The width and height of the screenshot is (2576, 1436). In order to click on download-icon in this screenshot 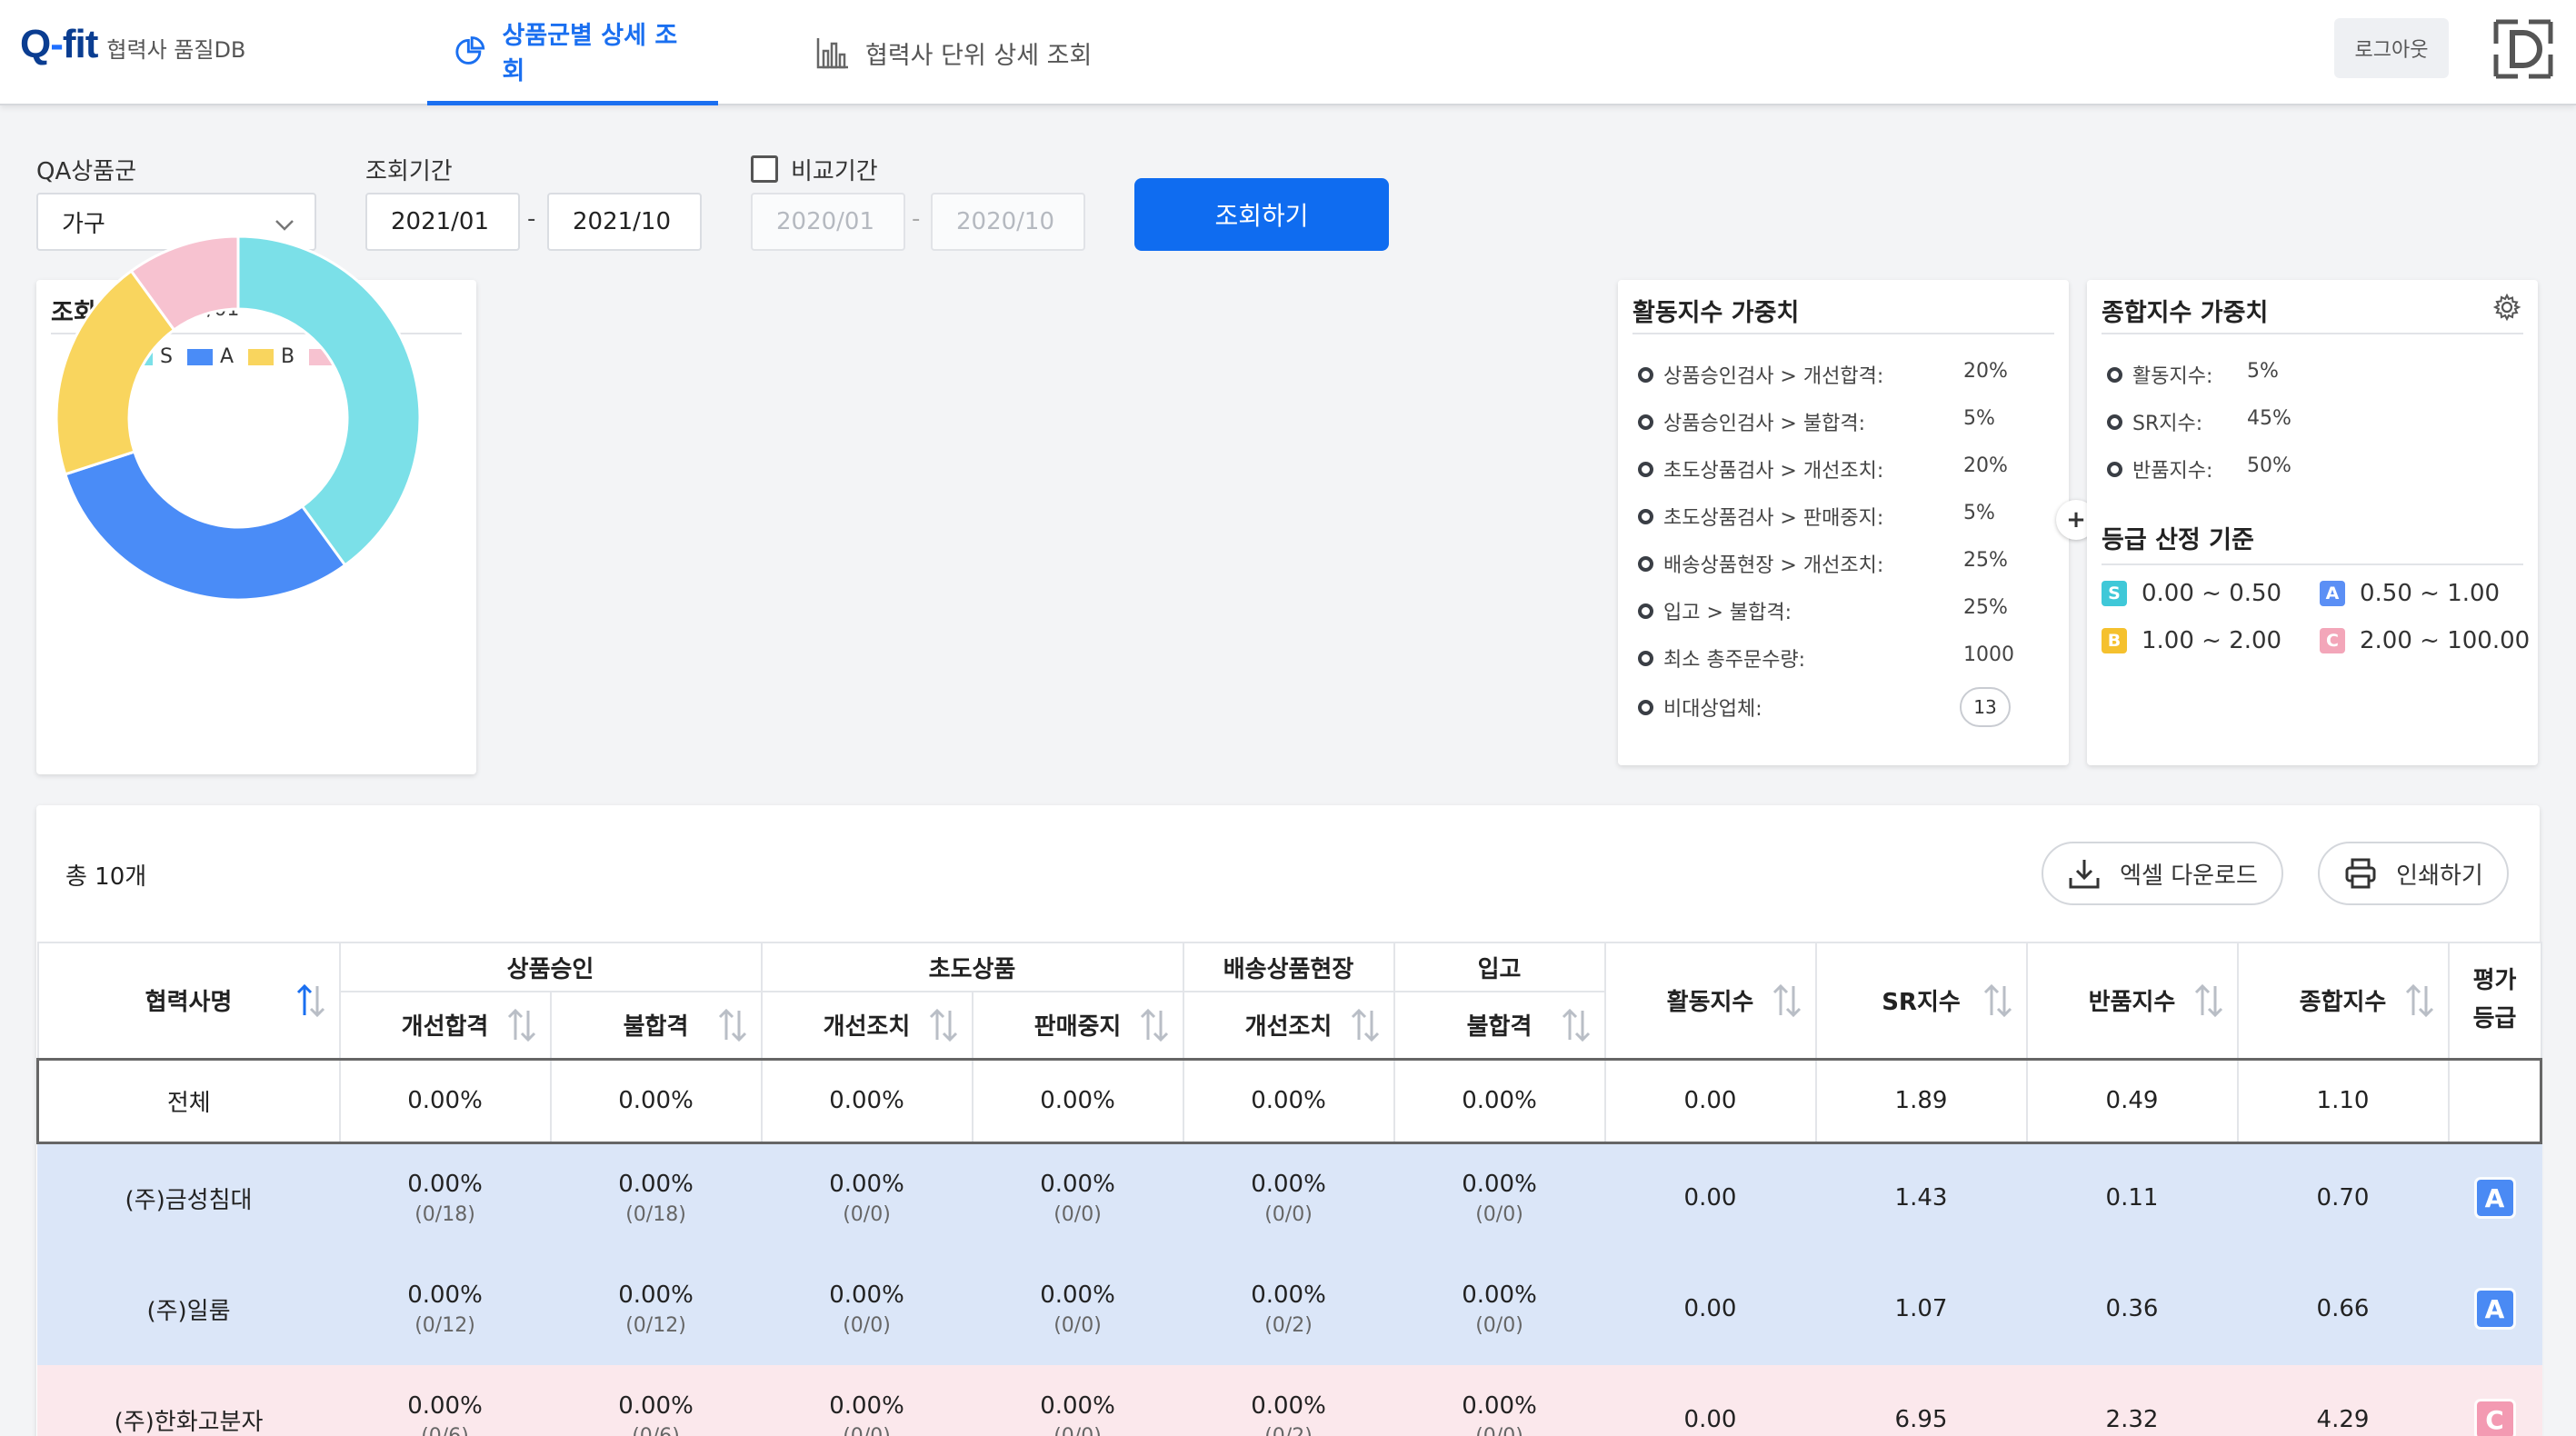, I will do `click(2084, 874)`.